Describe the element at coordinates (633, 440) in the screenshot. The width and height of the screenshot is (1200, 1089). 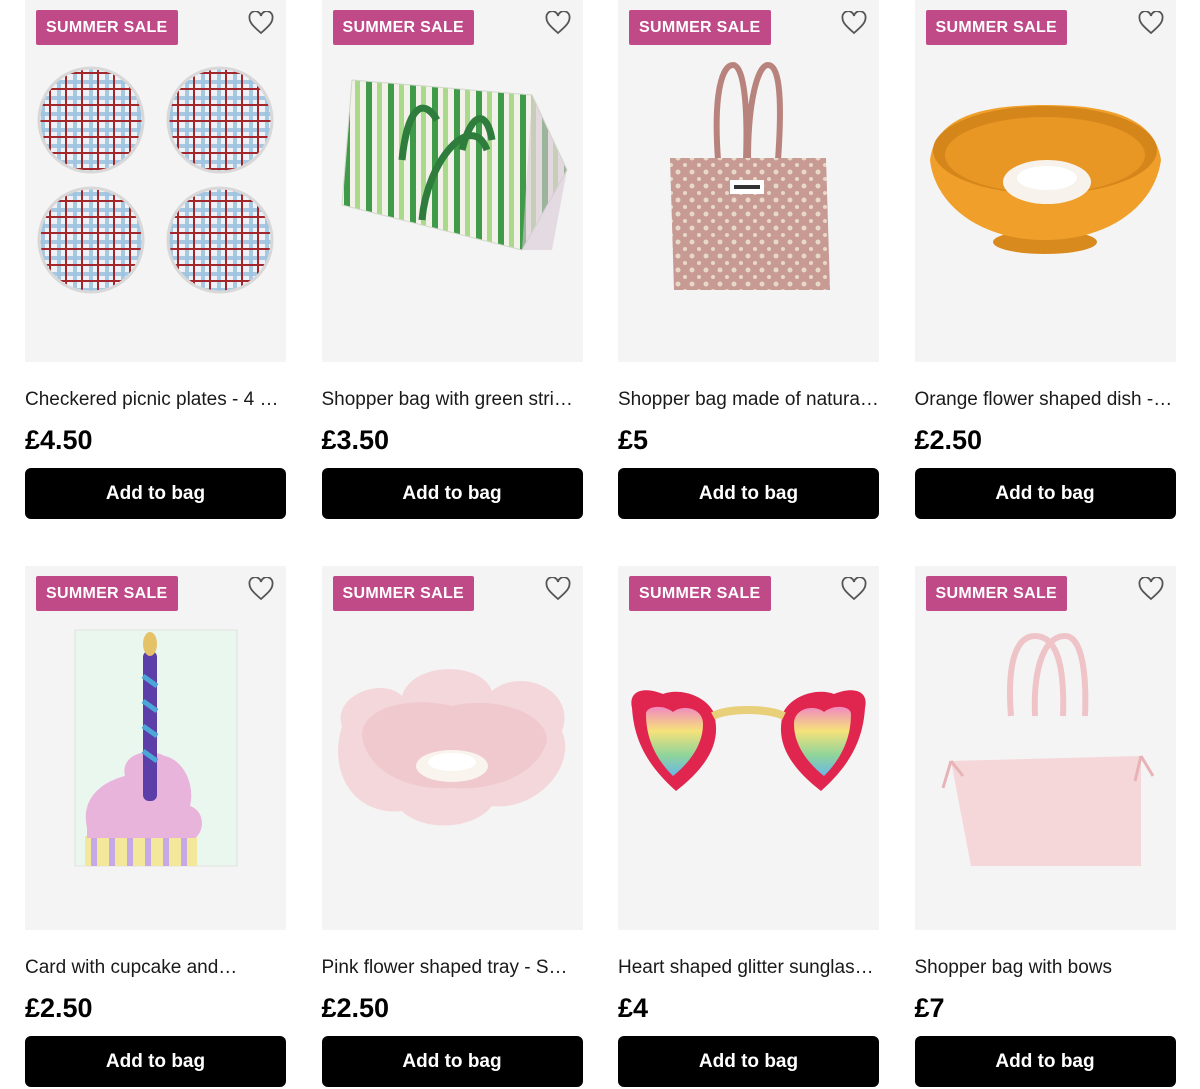
I see `product-price: £5` at that location.